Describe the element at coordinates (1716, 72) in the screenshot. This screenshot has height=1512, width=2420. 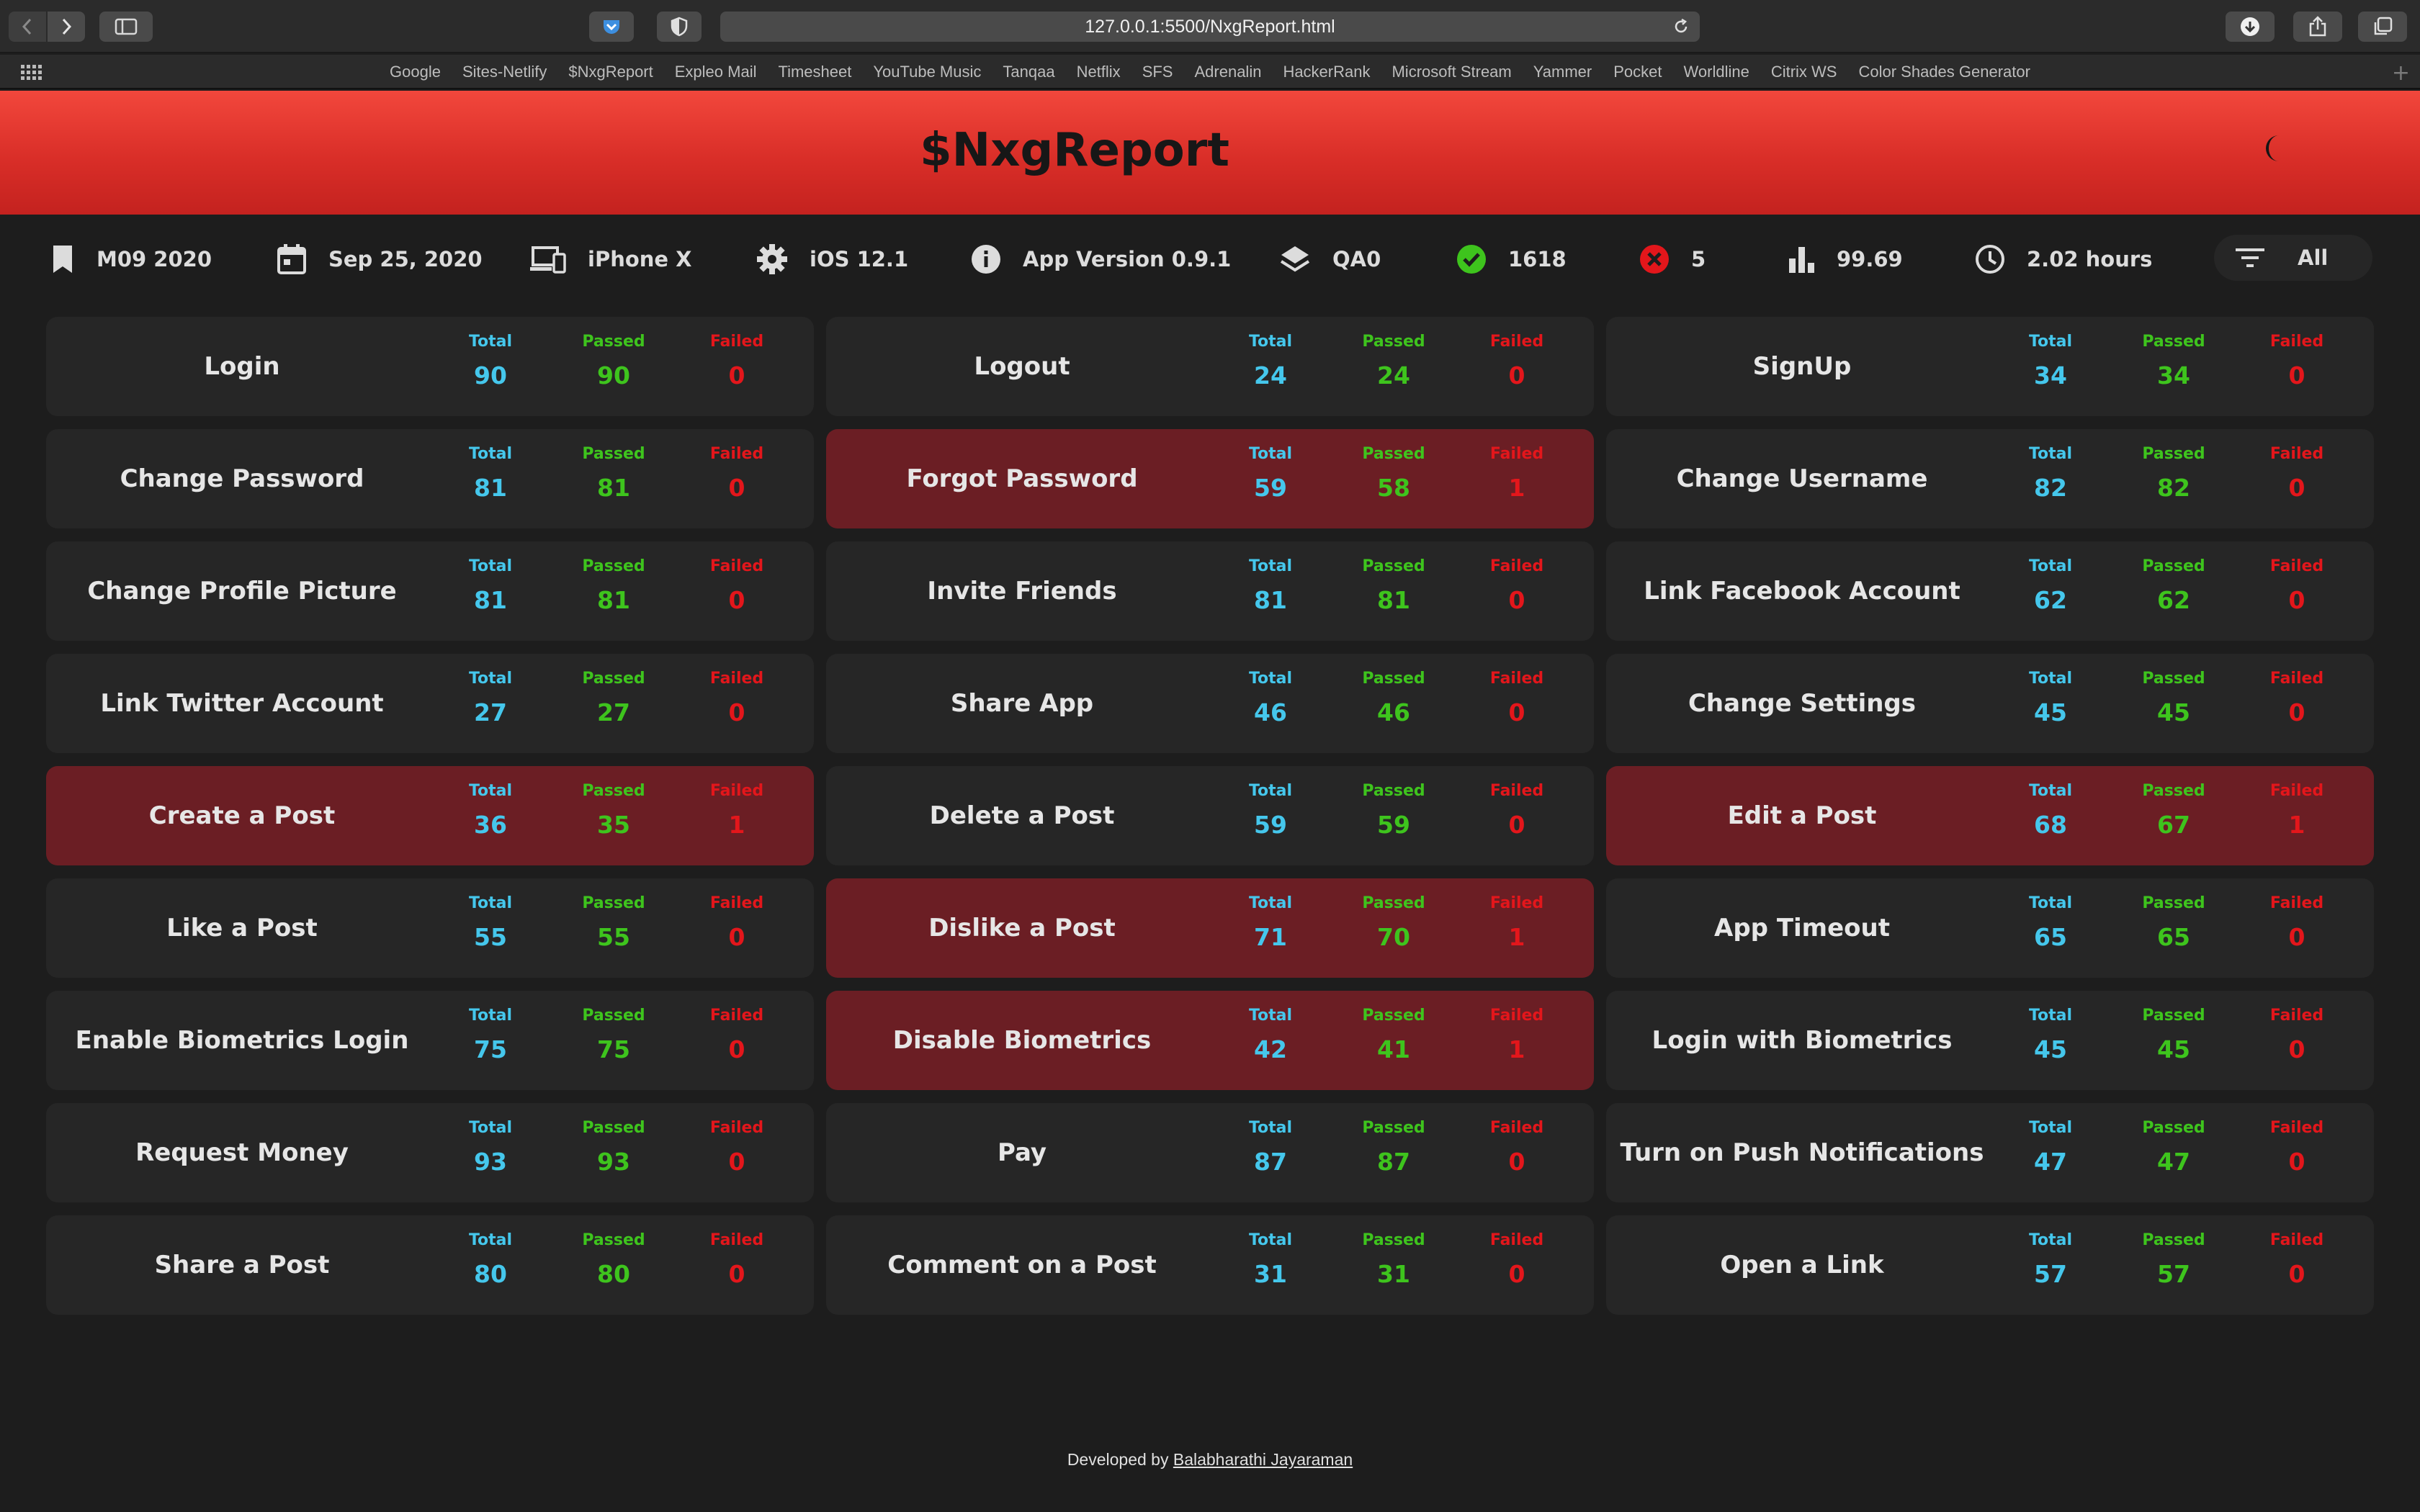
I see `bookmark-item: Worldline` at that location.